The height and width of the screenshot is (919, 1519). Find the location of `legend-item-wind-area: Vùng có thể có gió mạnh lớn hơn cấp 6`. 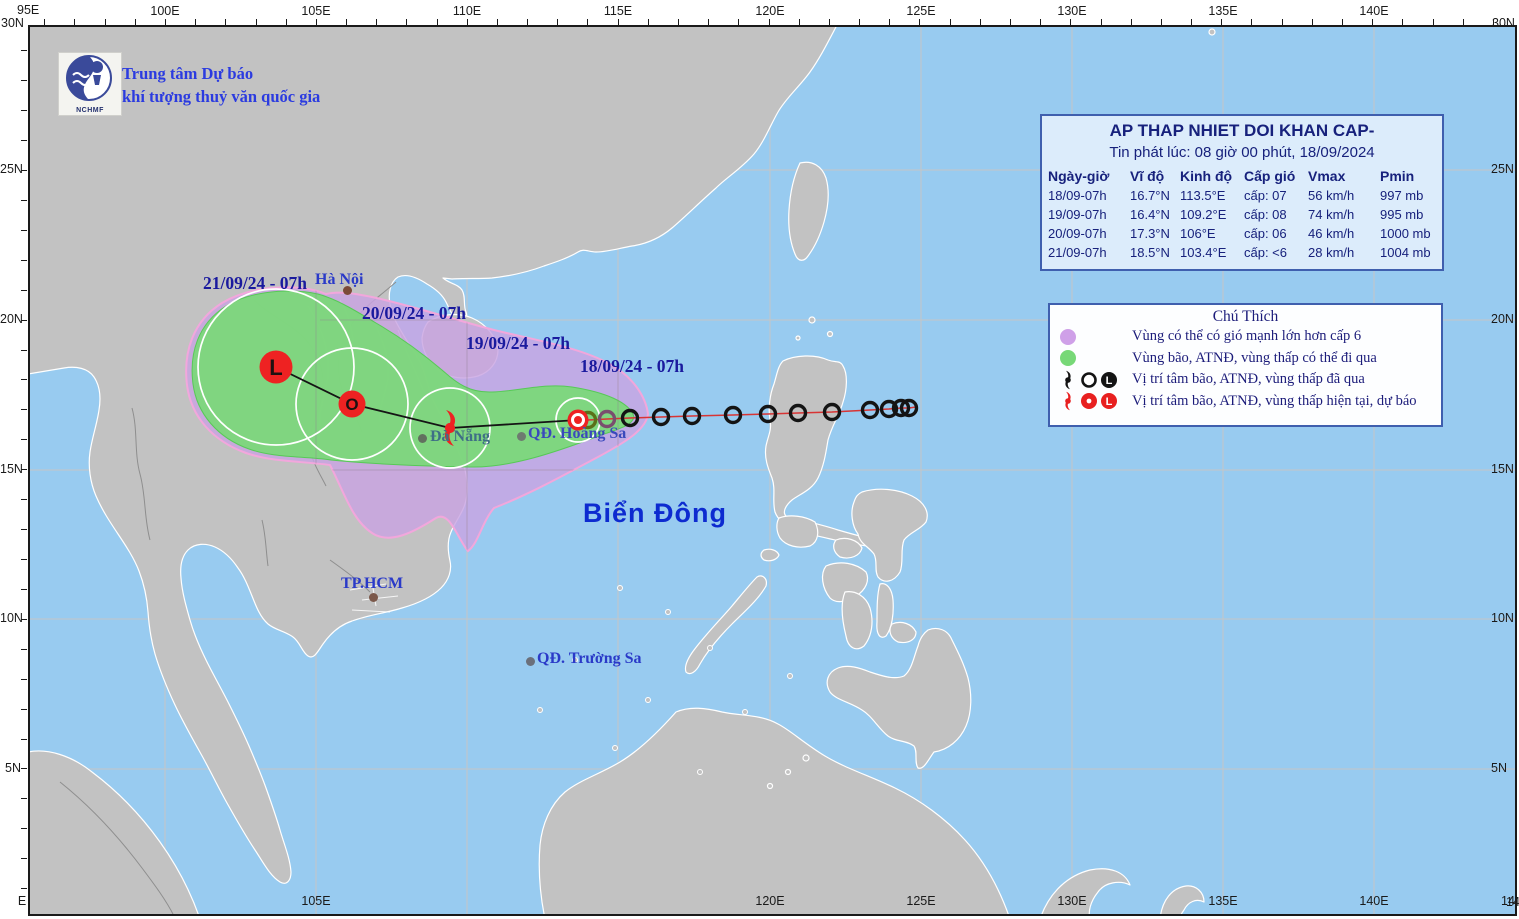

legend-item-wind-area: Vùng có thể có gió mạnh lớn hơn cấp 6 is located at coordinates (1245, 337).